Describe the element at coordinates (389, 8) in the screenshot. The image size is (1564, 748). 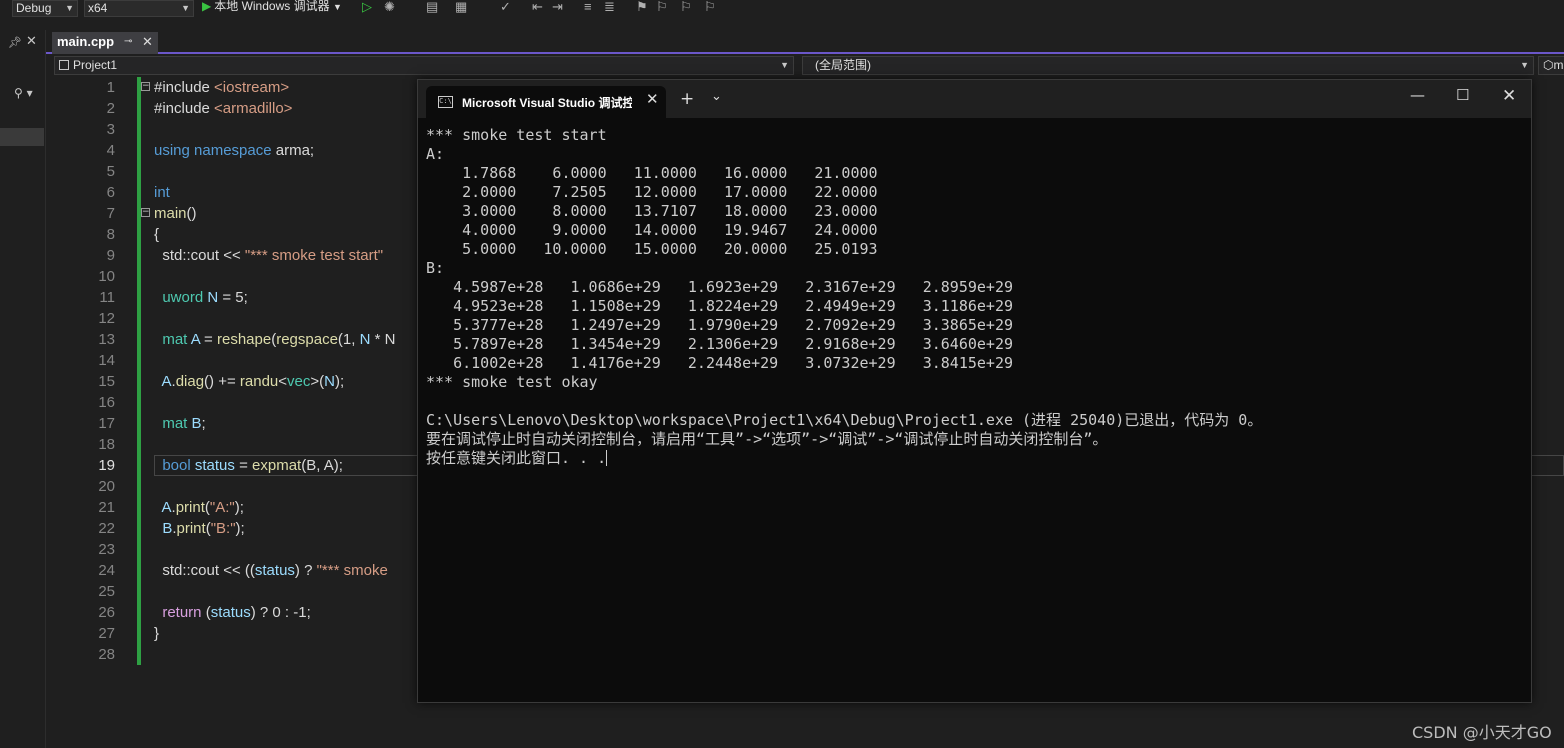
I see `hot-reload-icon: ✺` at that location.